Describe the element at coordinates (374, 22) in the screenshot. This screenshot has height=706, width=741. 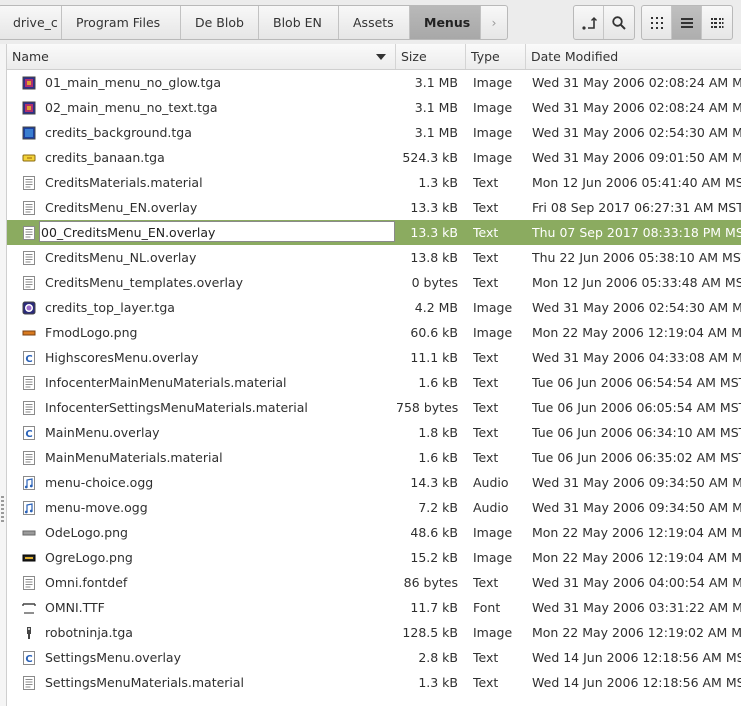
I see `breadcrumb-assets: Assets` at that location.